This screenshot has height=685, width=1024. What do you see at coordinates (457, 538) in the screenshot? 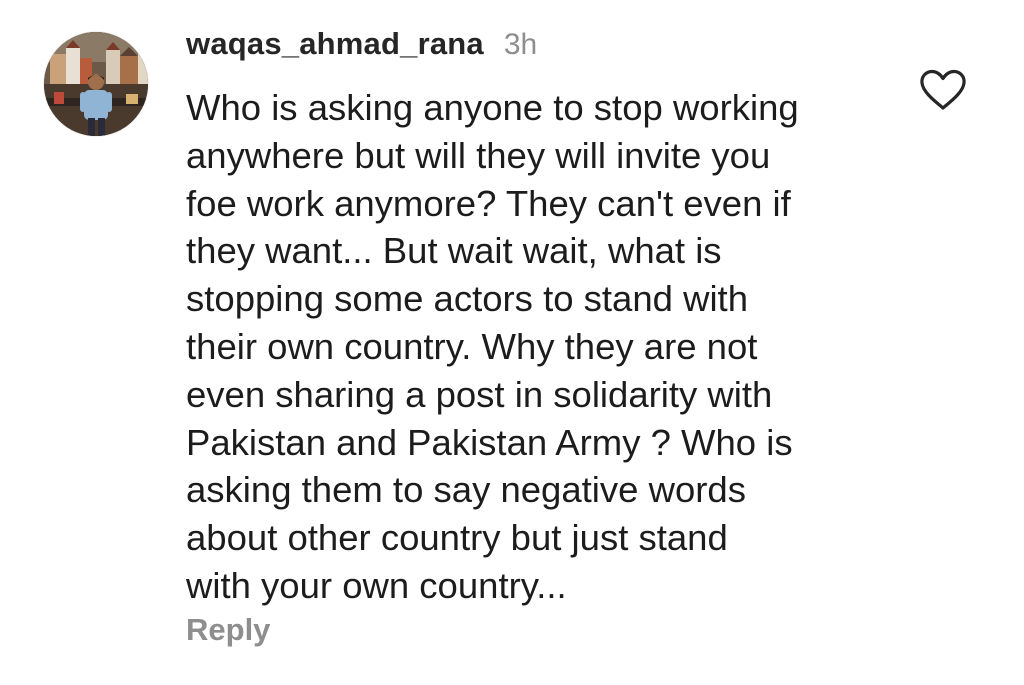
I see `comment-text-line: about other country but just stand` at bounding box center [457, 538].